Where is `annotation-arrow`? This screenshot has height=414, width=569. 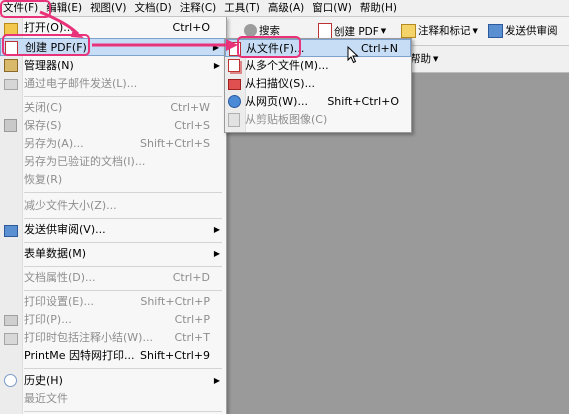
annotation-arrow is located at coordinates (59, 23).